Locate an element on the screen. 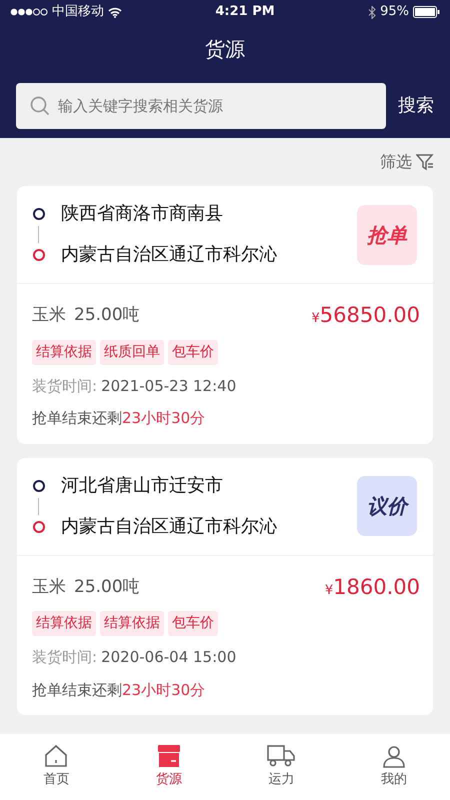 This screenshot has width=450, height=800. search-button: 搜索 is located at coordinates (416, 105).